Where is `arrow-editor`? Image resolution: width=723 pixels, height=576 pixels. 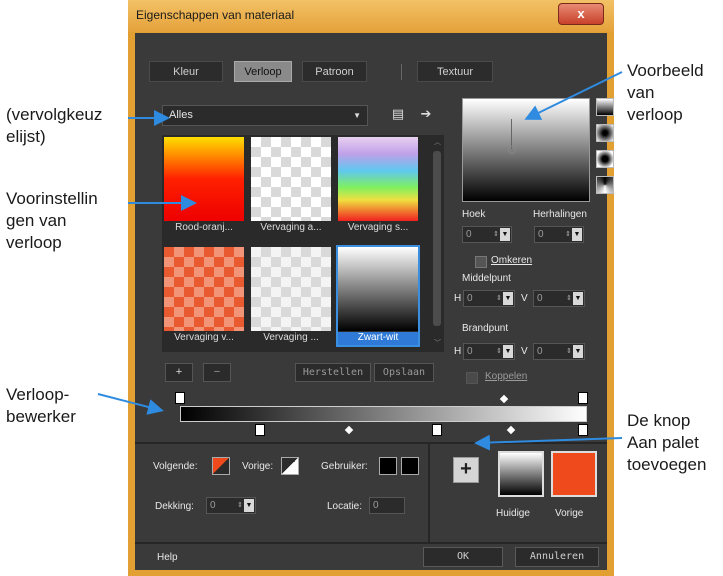
arrow-editor is located at coordinates (130, 404).